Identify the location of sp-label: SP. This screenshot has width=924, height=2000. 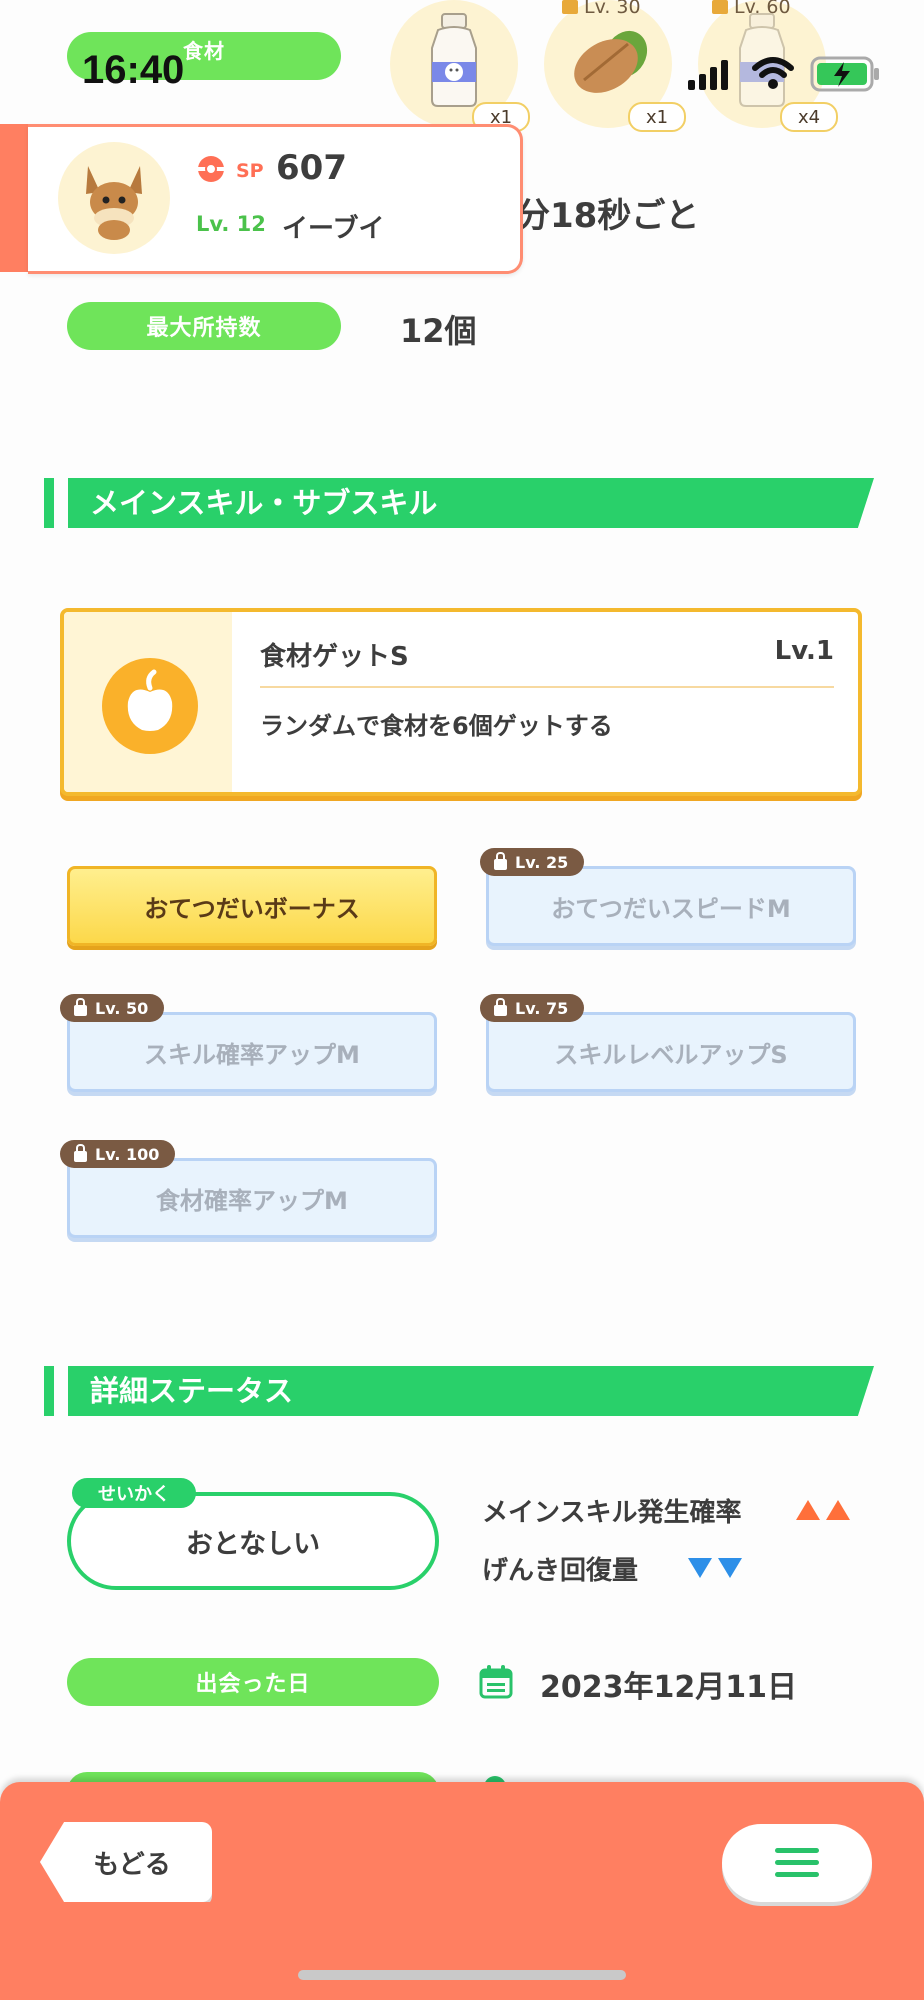
(250, 171).